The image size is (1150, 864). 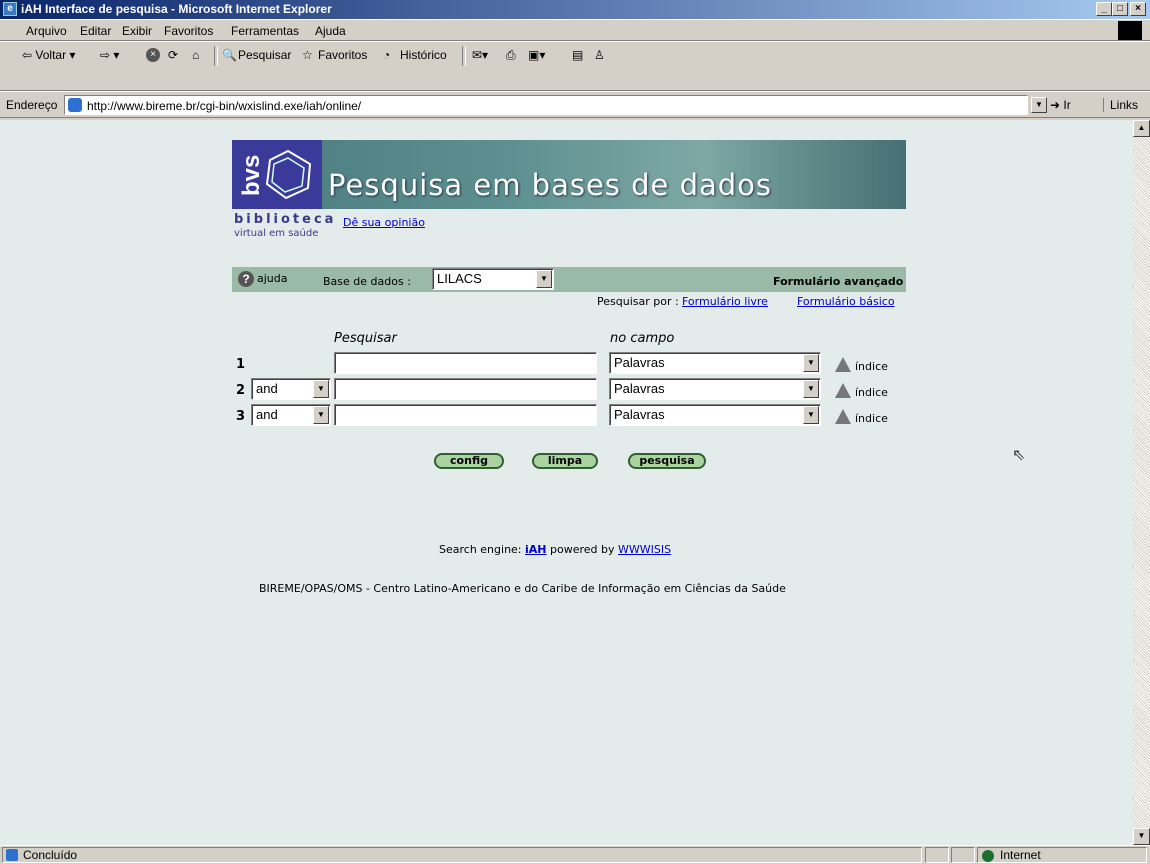 I want to click on page-done-icon, so click(x=12, y=855).